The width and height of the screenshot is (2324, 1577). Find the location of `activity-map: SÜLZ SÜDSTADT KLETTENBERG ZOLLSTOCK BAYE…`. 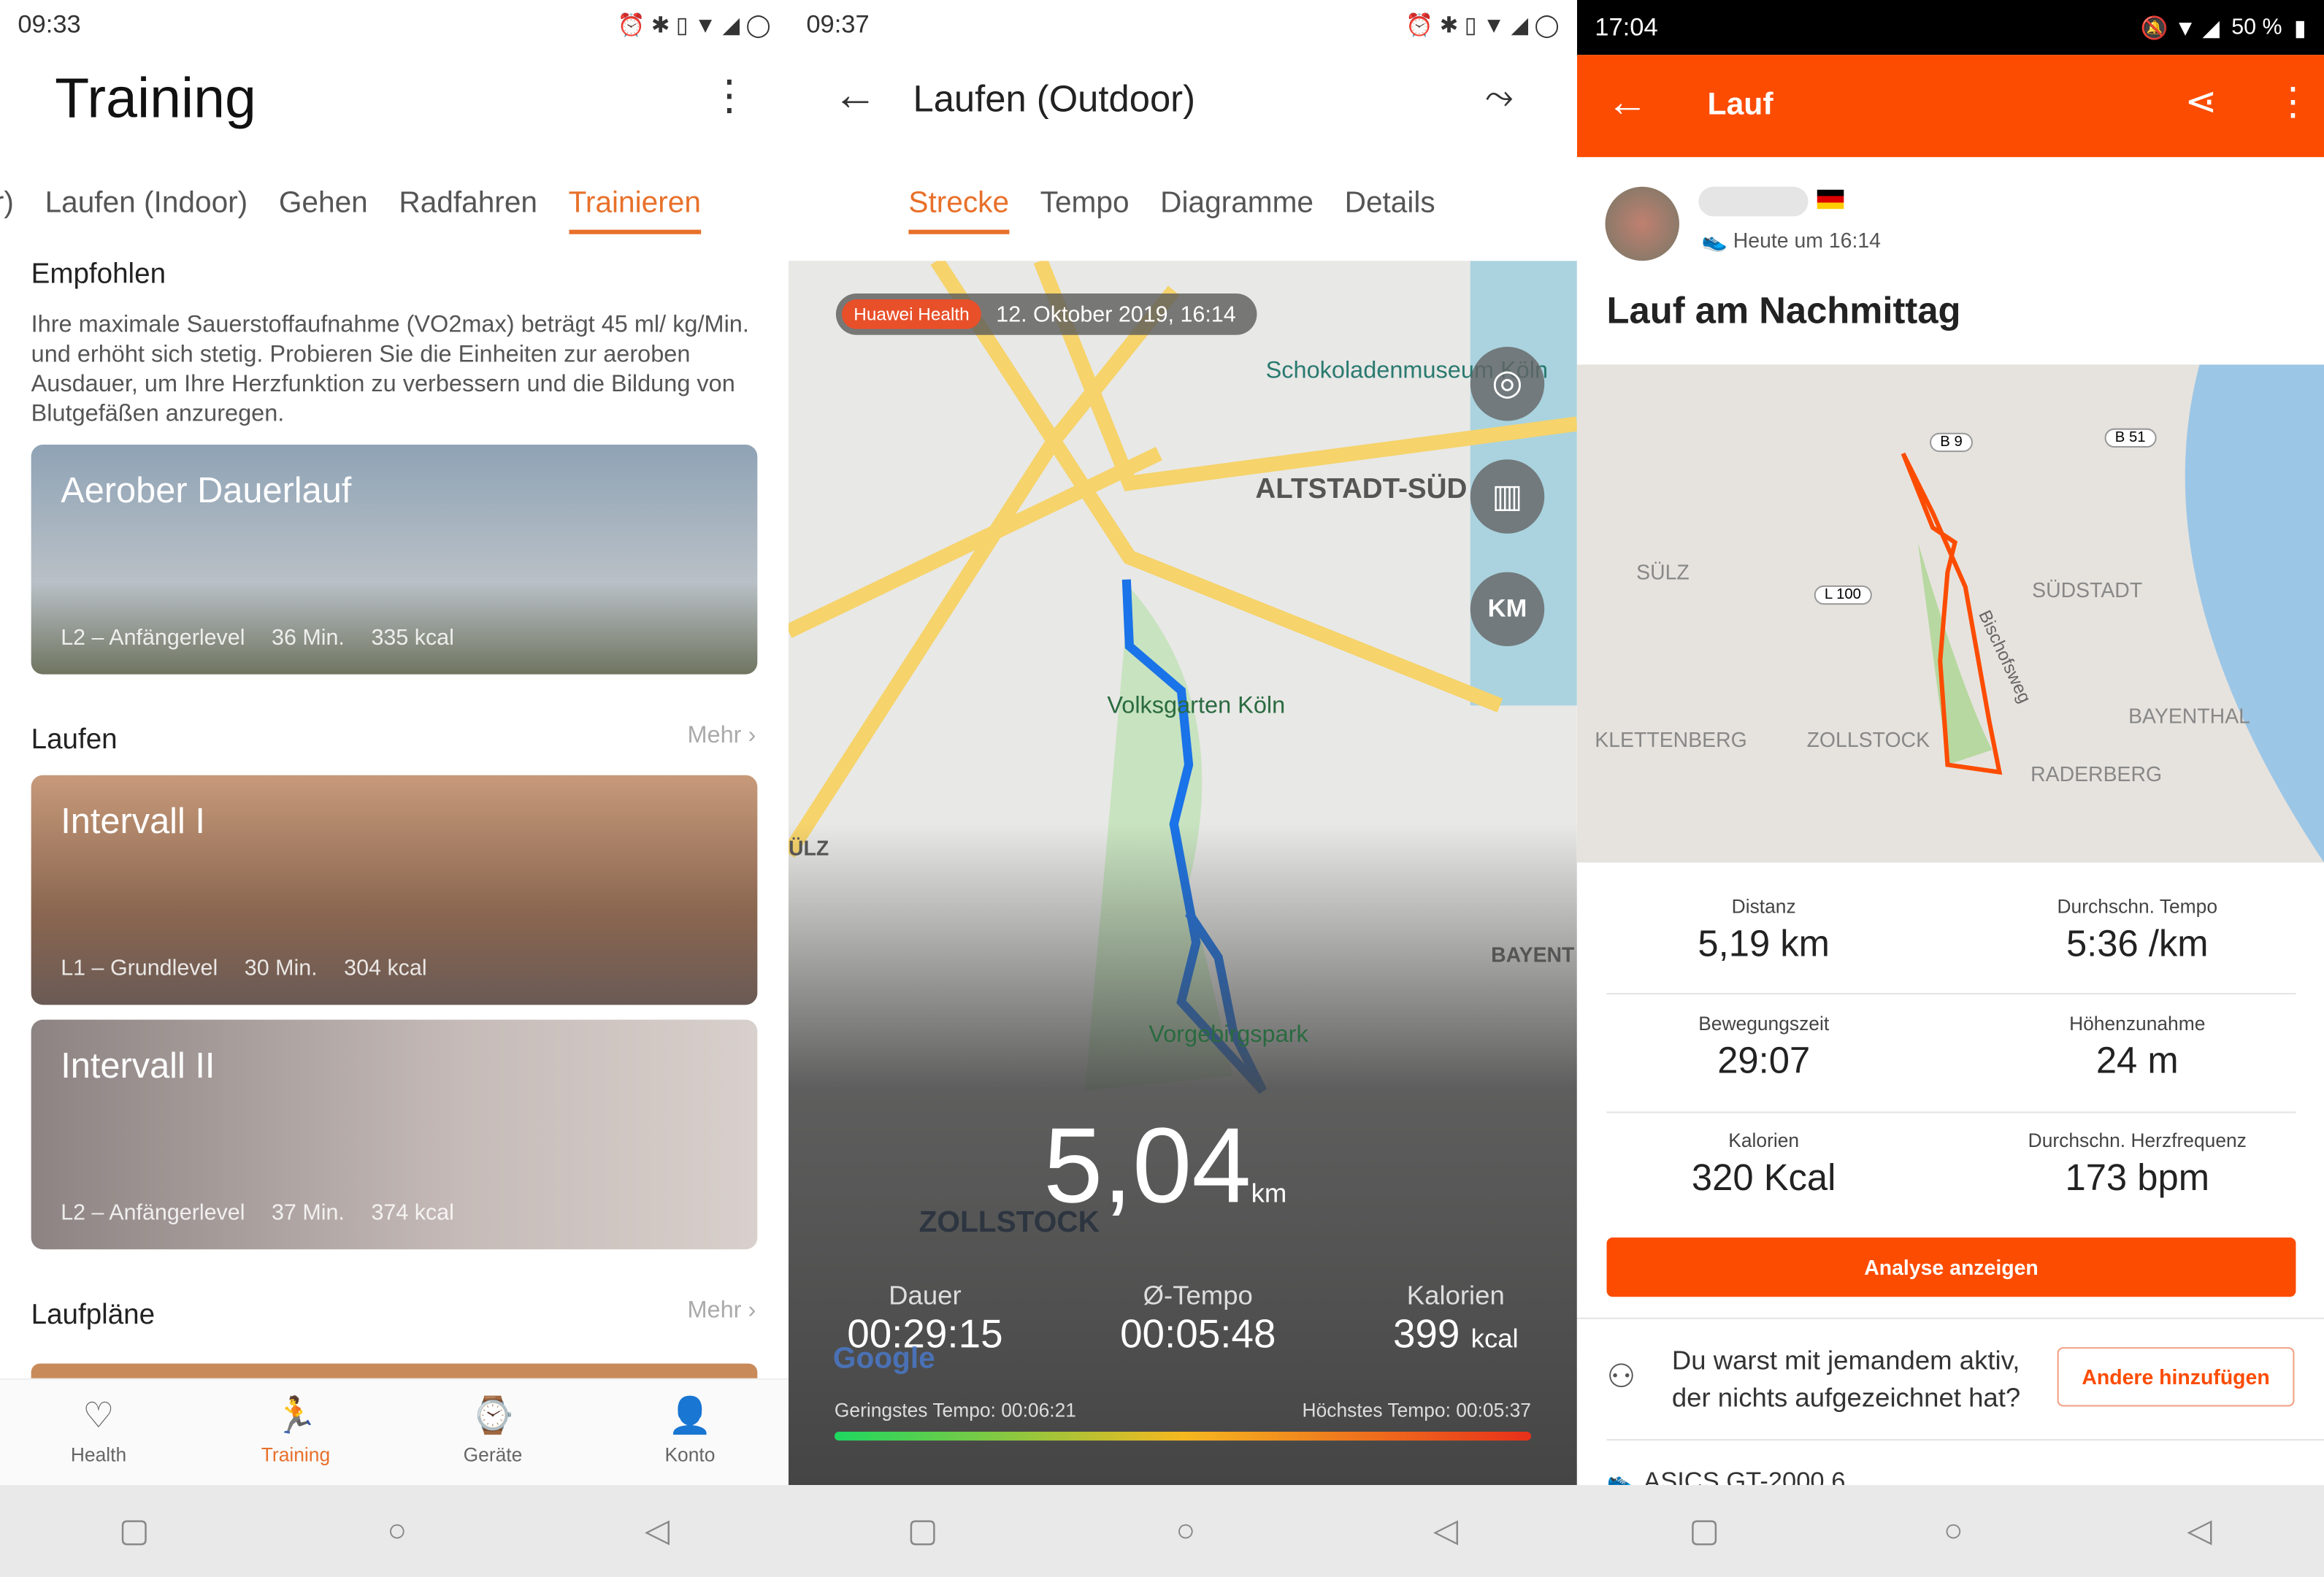

activity-map: SÜLZ SÜDSTADT KLETTENBERG ZOLLSTOCK BAYE… is located at coordinates (1950, 613).